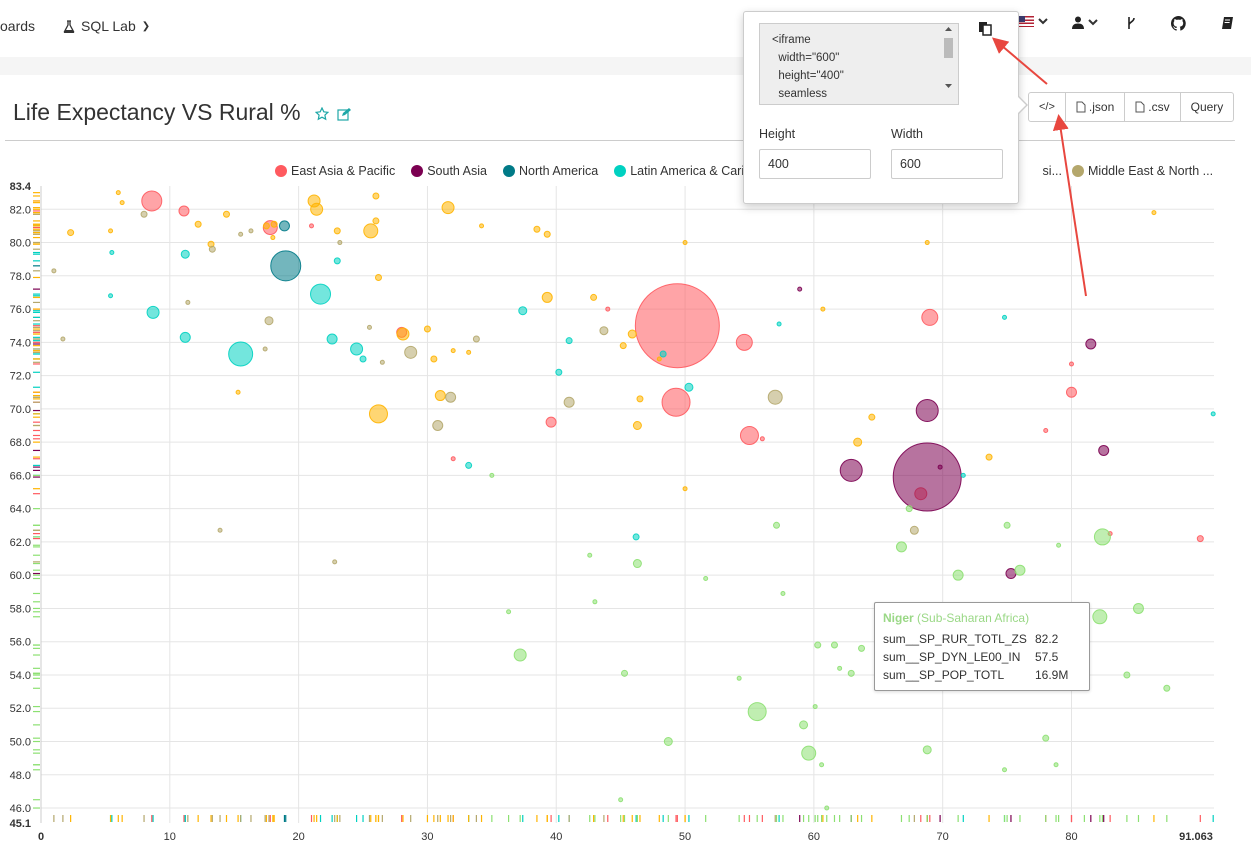 This screenshot has height=867, width=1251. What do you see at coordinates (1206, 107) in the screenshot?
I see `query-button: Query` at bounding box center [1206, 107].